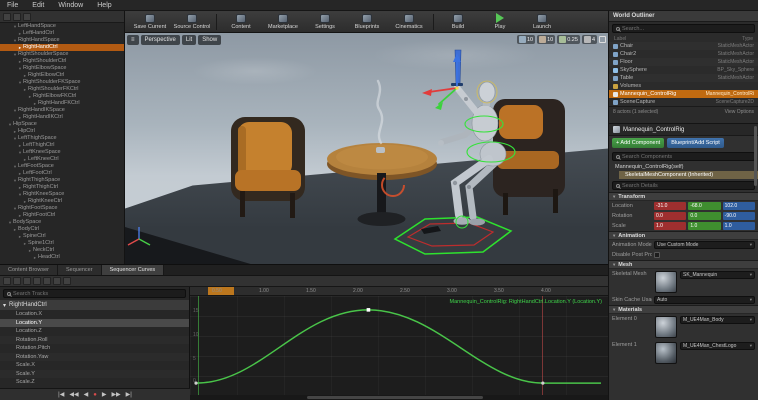  What do you see at coordinates (12, 5) in the screenshot?
I see `menu-item-file: File` at bounding box center [12, 5].